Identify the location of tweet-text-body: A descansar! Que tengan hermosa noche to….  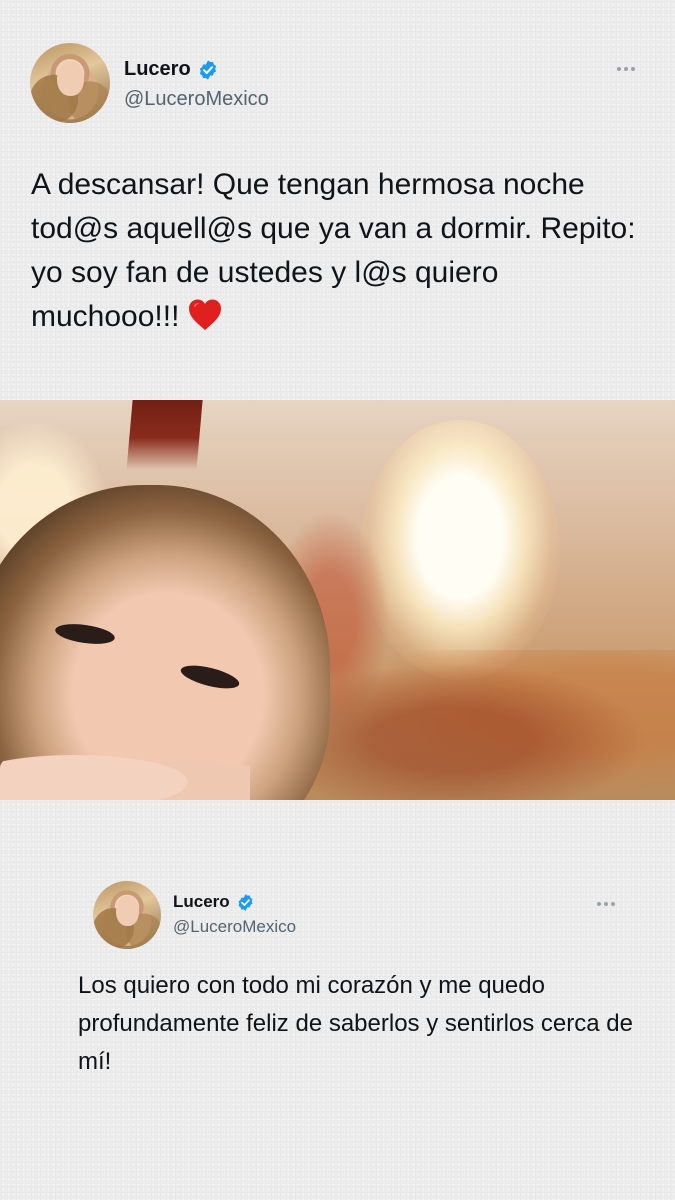
(333, 250).